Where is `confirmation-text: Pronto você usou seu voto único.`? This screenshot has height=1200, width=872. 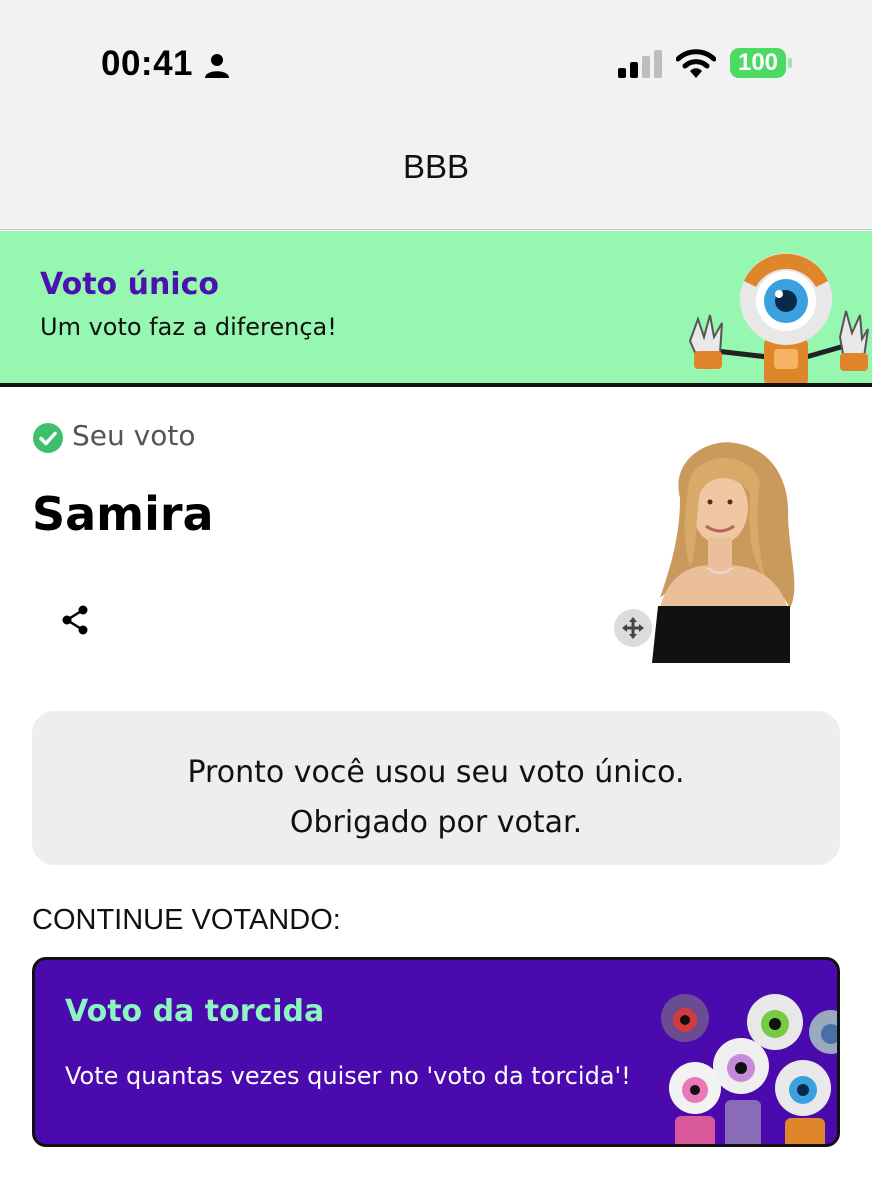 confirmation-text: Pronto você usou seu voto único. is located at coordinates (436, 772).